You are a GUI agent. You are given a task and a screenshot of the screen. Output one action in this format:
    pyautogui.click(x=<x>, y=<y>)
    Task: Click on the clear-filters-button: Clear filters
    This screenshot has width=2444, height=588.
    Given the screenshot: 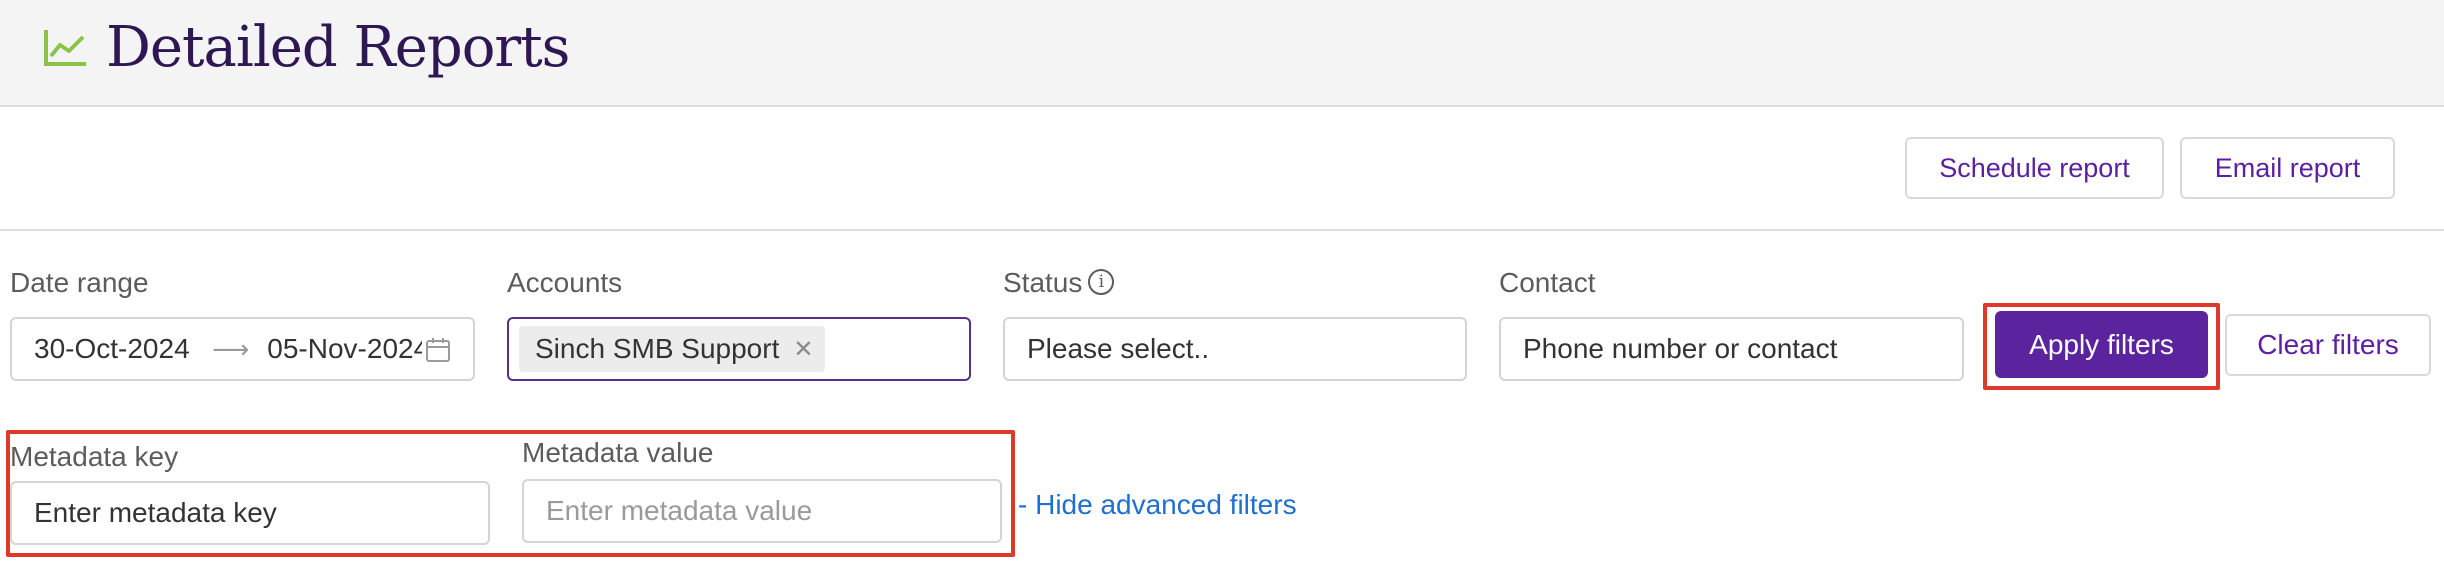 What is the action you would take?
    pyautogui.click(x=2328, y=345)
    